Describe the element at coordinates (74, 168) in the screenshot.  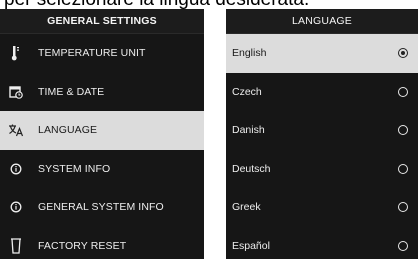
I see `menu-item-label: SYSTEM INFO` at that location.